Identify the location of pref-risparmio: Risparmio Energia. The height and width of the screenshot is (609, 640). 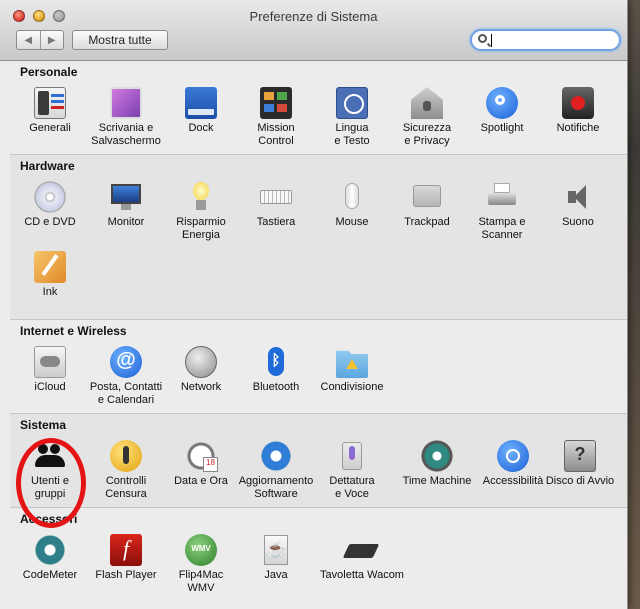
(201, 211).